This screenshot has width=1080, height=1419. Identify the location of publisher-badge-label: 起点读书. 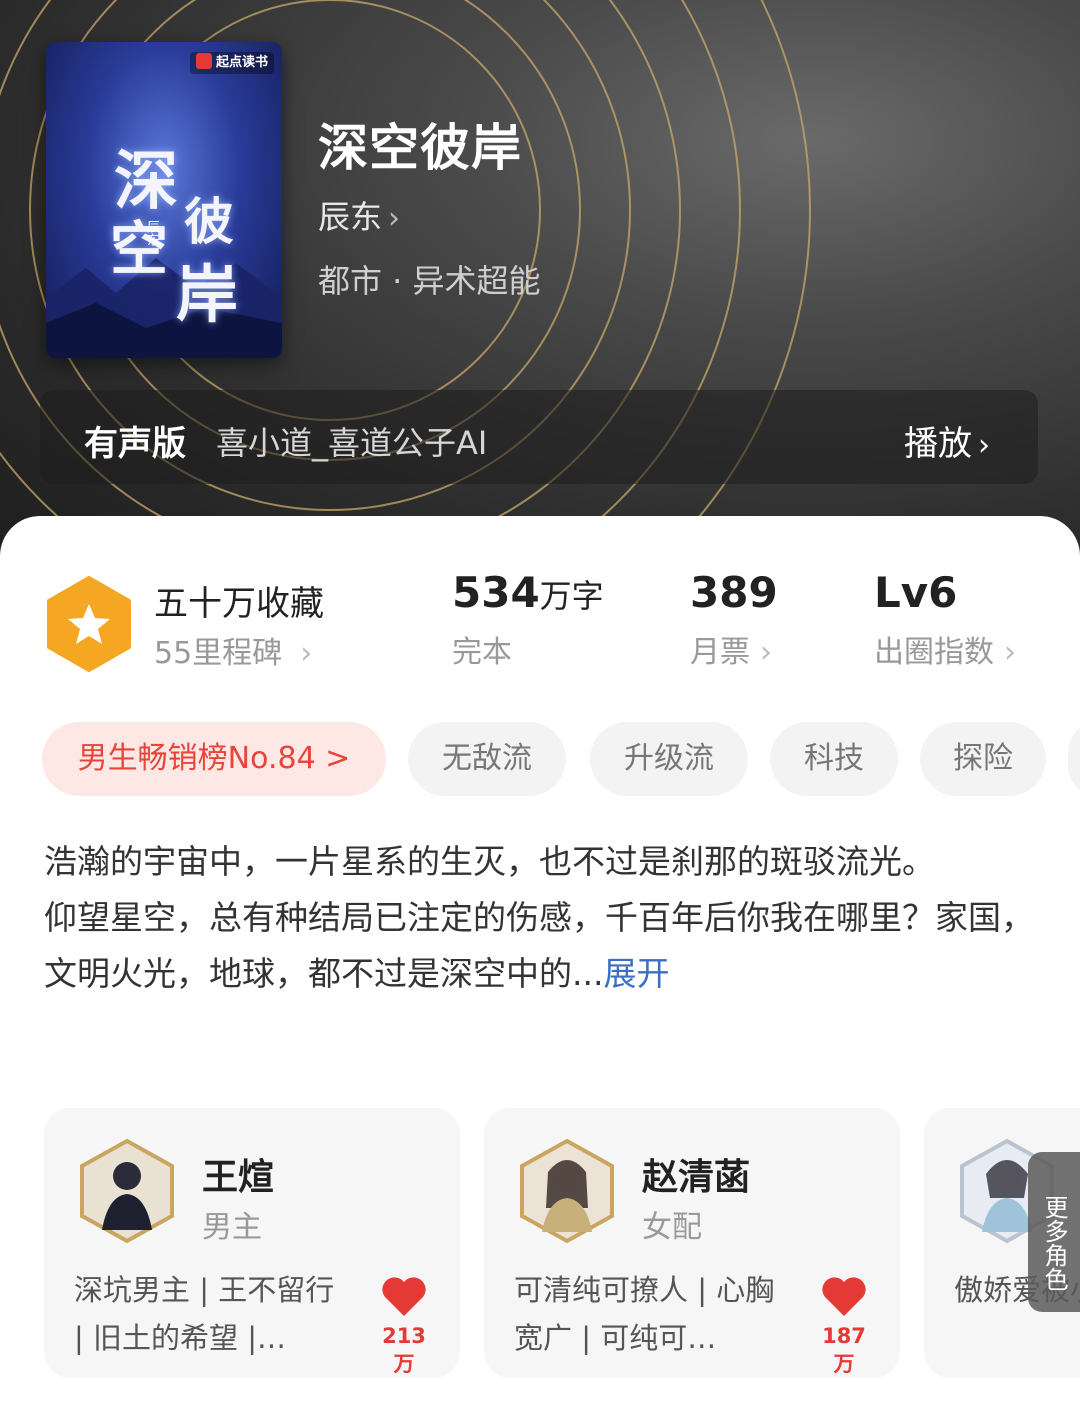
(241, 62).